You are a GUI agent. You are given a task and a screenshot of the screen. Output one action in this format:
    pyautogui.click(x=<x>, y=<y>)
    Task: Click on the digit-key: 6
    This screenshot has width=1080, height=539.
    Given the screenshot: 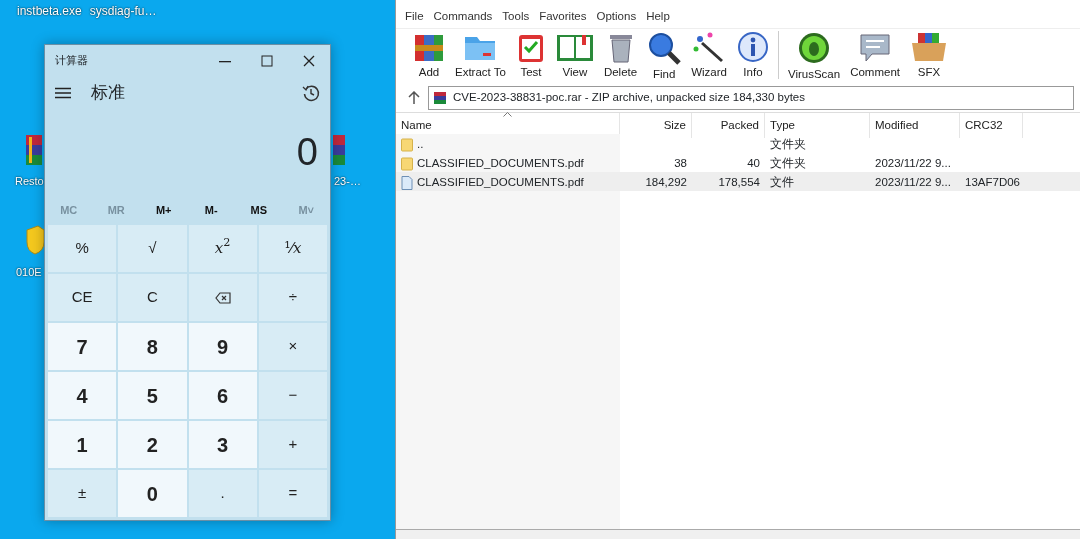 What is the action you would take?
    pyautogui.click(x=222, y=395)
    